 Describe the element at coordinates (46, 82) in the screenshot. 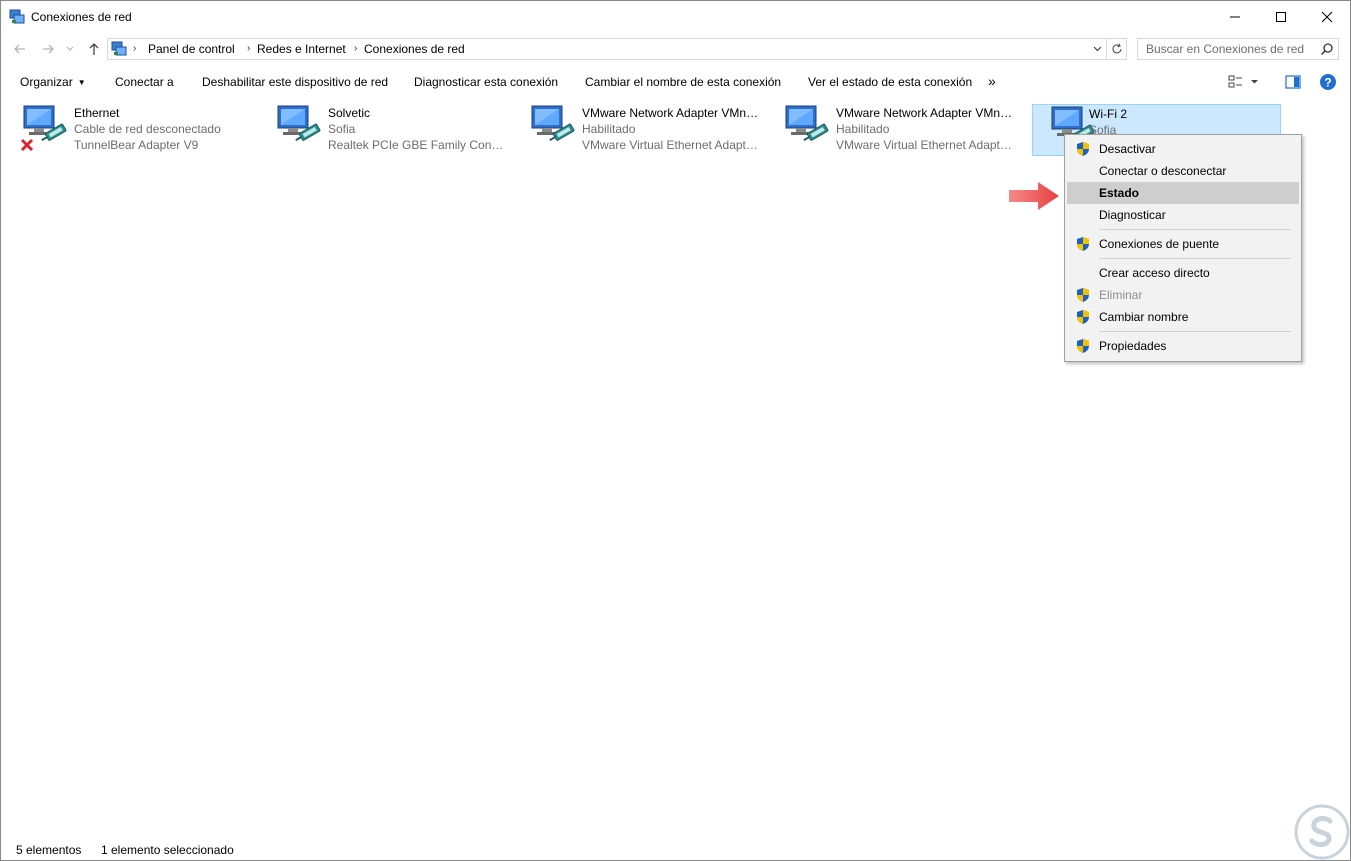

I see `organize-label: Organizar` at that location.